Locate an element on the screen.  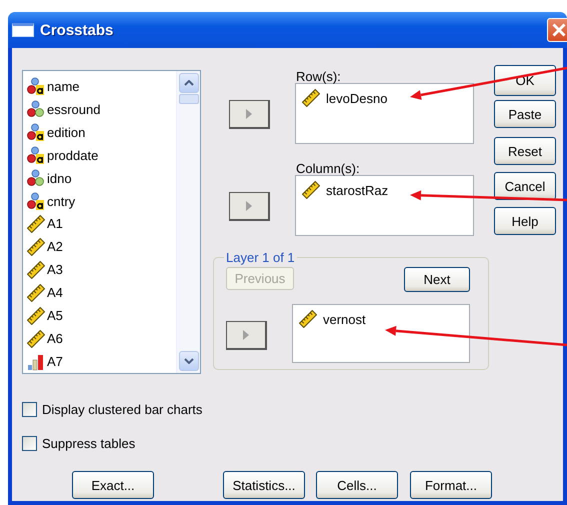
scroll-thumb is located at coordinates (188, 99).